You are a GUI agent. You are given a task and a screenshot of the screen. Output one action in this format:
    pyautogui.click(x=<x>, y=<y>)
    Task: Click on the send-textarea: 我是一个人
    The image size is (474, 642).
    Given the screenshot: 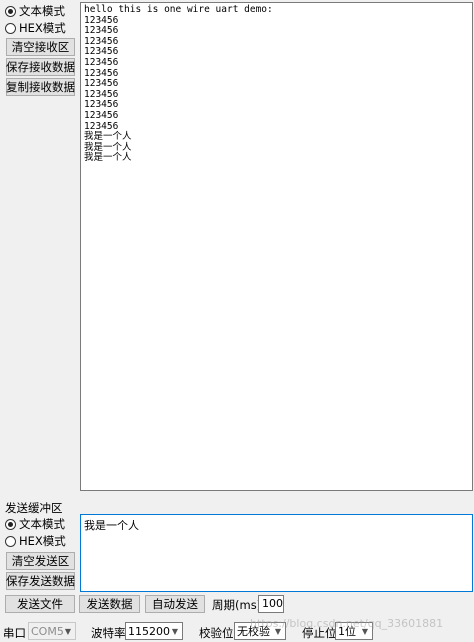 What is the action you would take?
    pyautogui.click(x=276, y=553)
    